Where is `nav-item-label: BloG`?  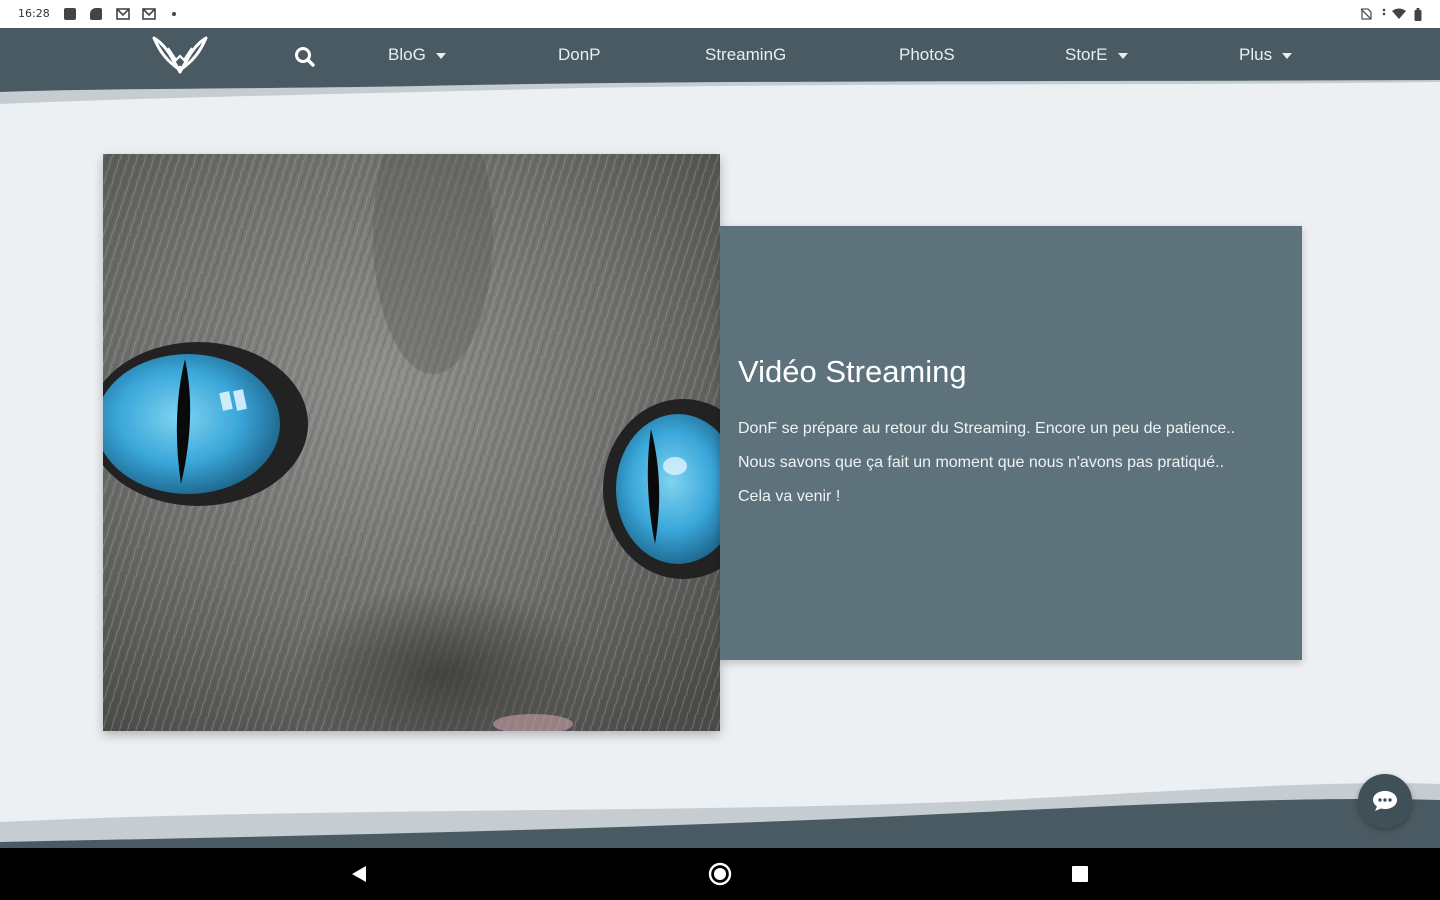
nav-item-label: BloG is located at coordinates (407, 54).